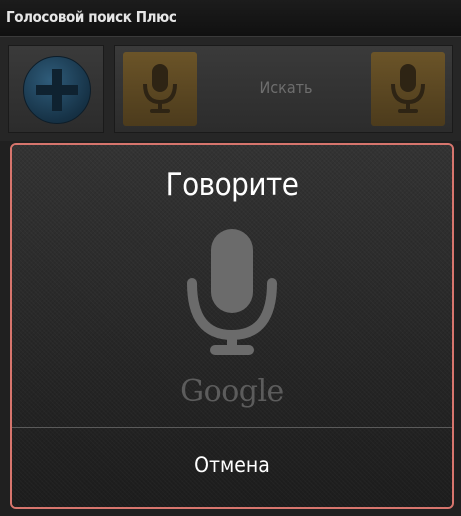 The height and width of the screenshot is (516, 461). Describe the element at coordinates (91, 17) in the screenshot. I see `app-title: Голосовой поиск Плюс` at that location.